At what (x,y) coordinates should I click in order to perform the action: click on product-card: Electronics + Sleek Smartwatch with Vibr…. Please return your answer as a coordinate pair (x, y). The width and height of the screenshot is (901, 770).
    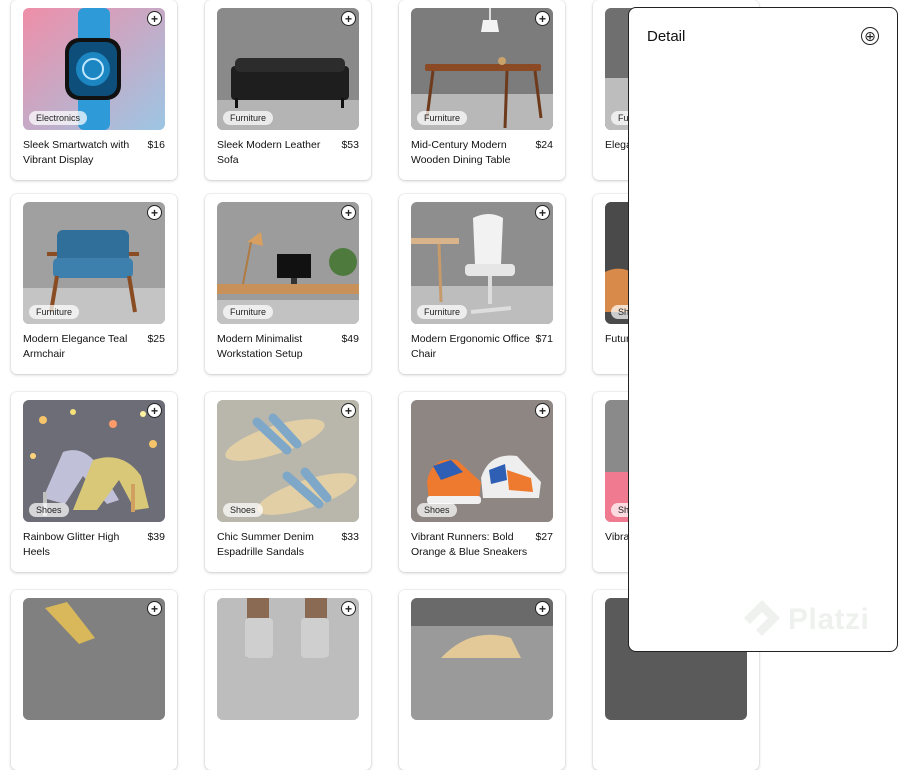
    Looking at the image, I should click on (94, 90).